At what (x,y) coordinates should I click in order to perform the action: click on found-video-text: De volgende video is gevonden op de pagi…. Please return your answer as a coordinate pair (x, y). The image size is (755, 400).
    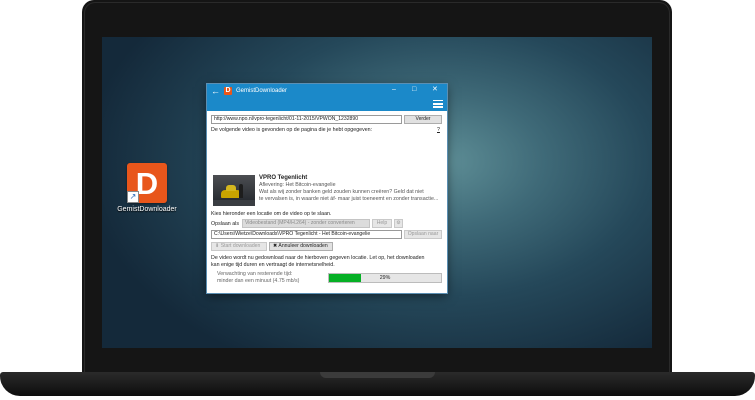
    Looking at the image, I should click on (292, 130).